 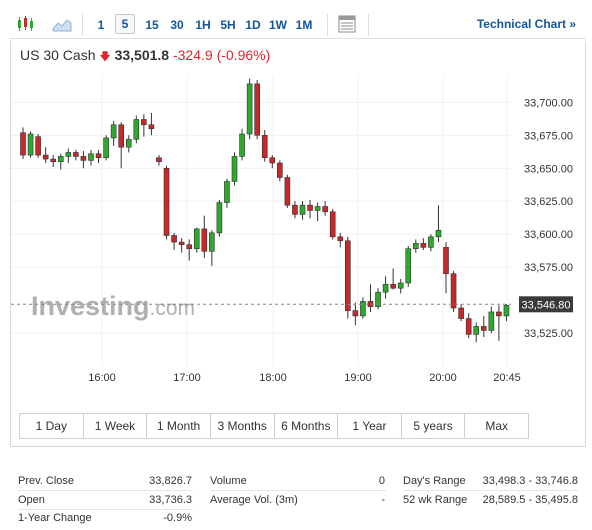 I want to click on technical-chart-link: Technical Chart », so click(x=526, y=24).